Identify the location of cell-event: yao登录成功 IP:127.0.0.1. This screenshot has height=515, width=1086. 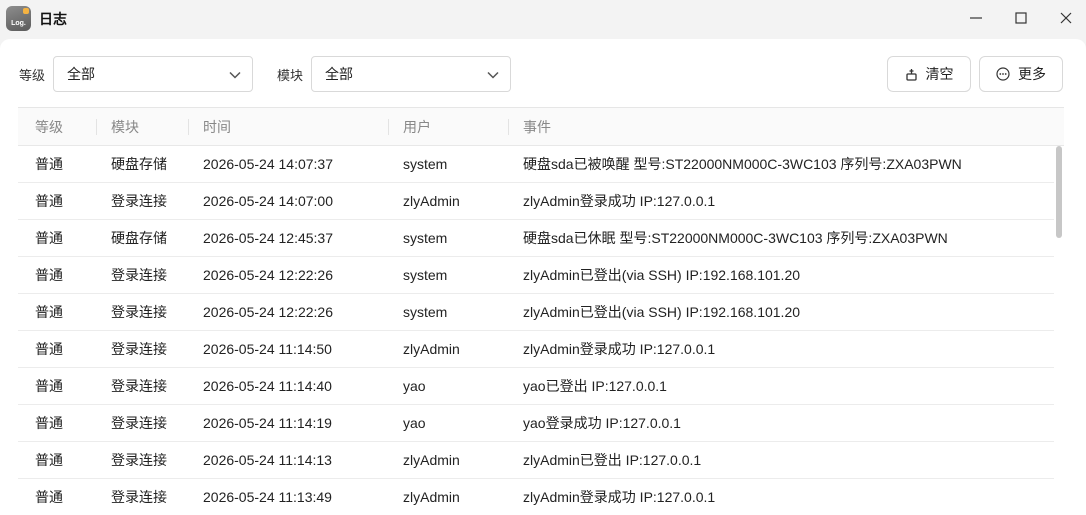
(602, 423).